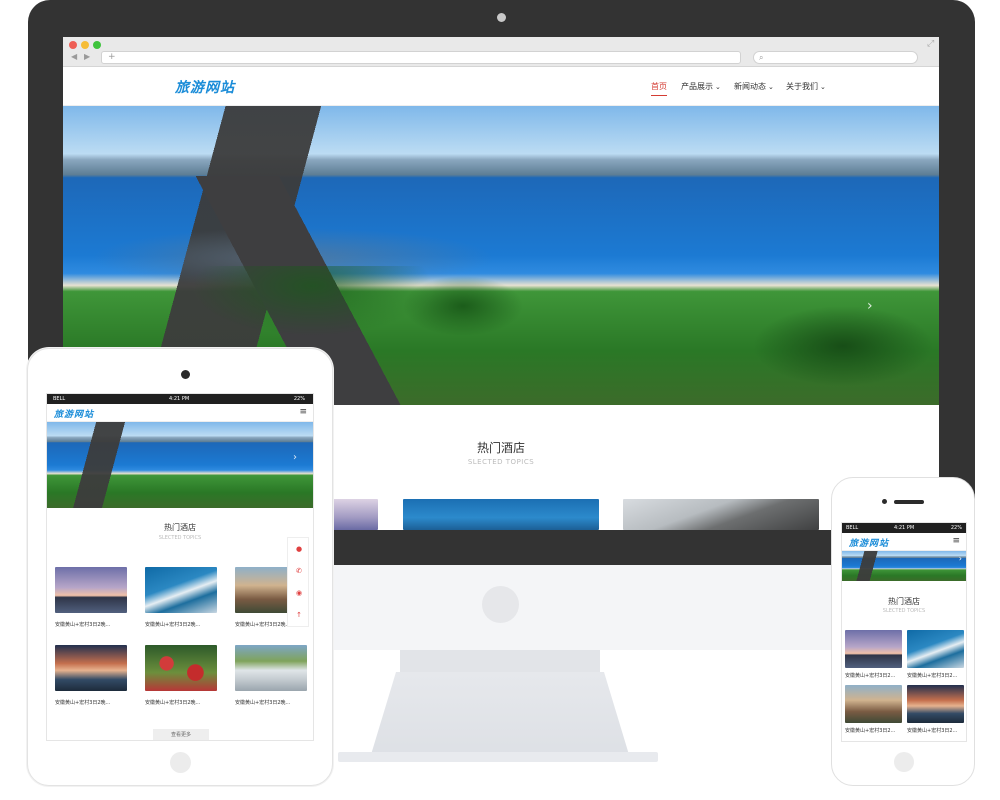  Describe the element at coordinates (500, 715) in the screenshot. I see `monitor-stand-base` at that location.